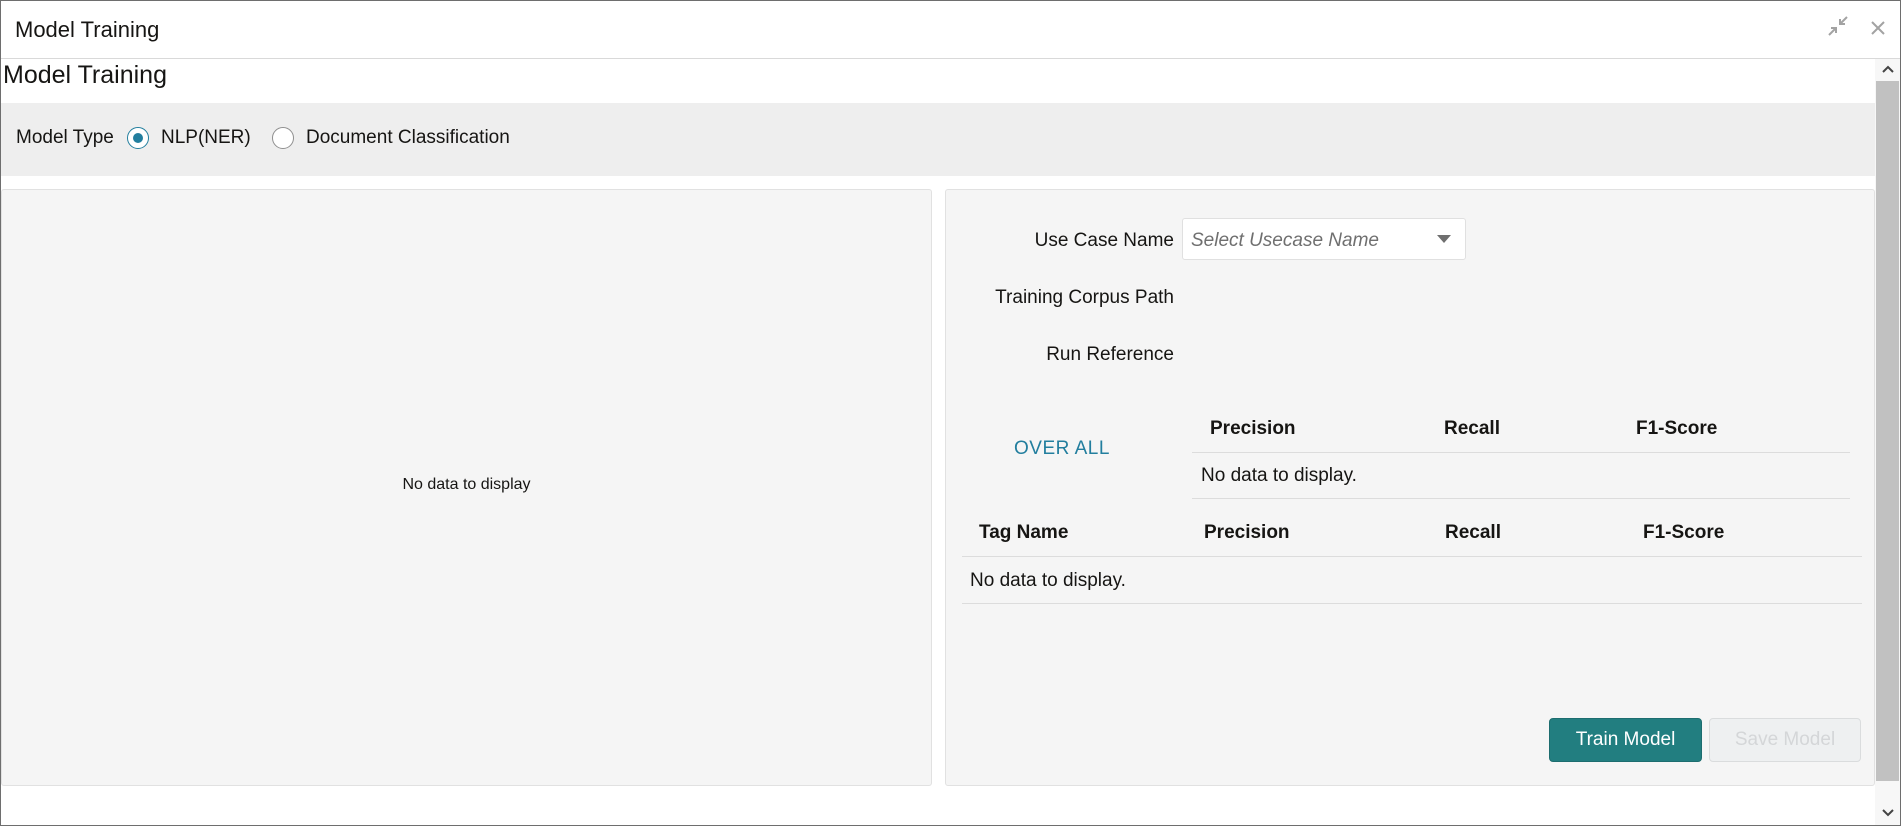  I want to click on tag-recall-header: Recall, so click(1473, 532).